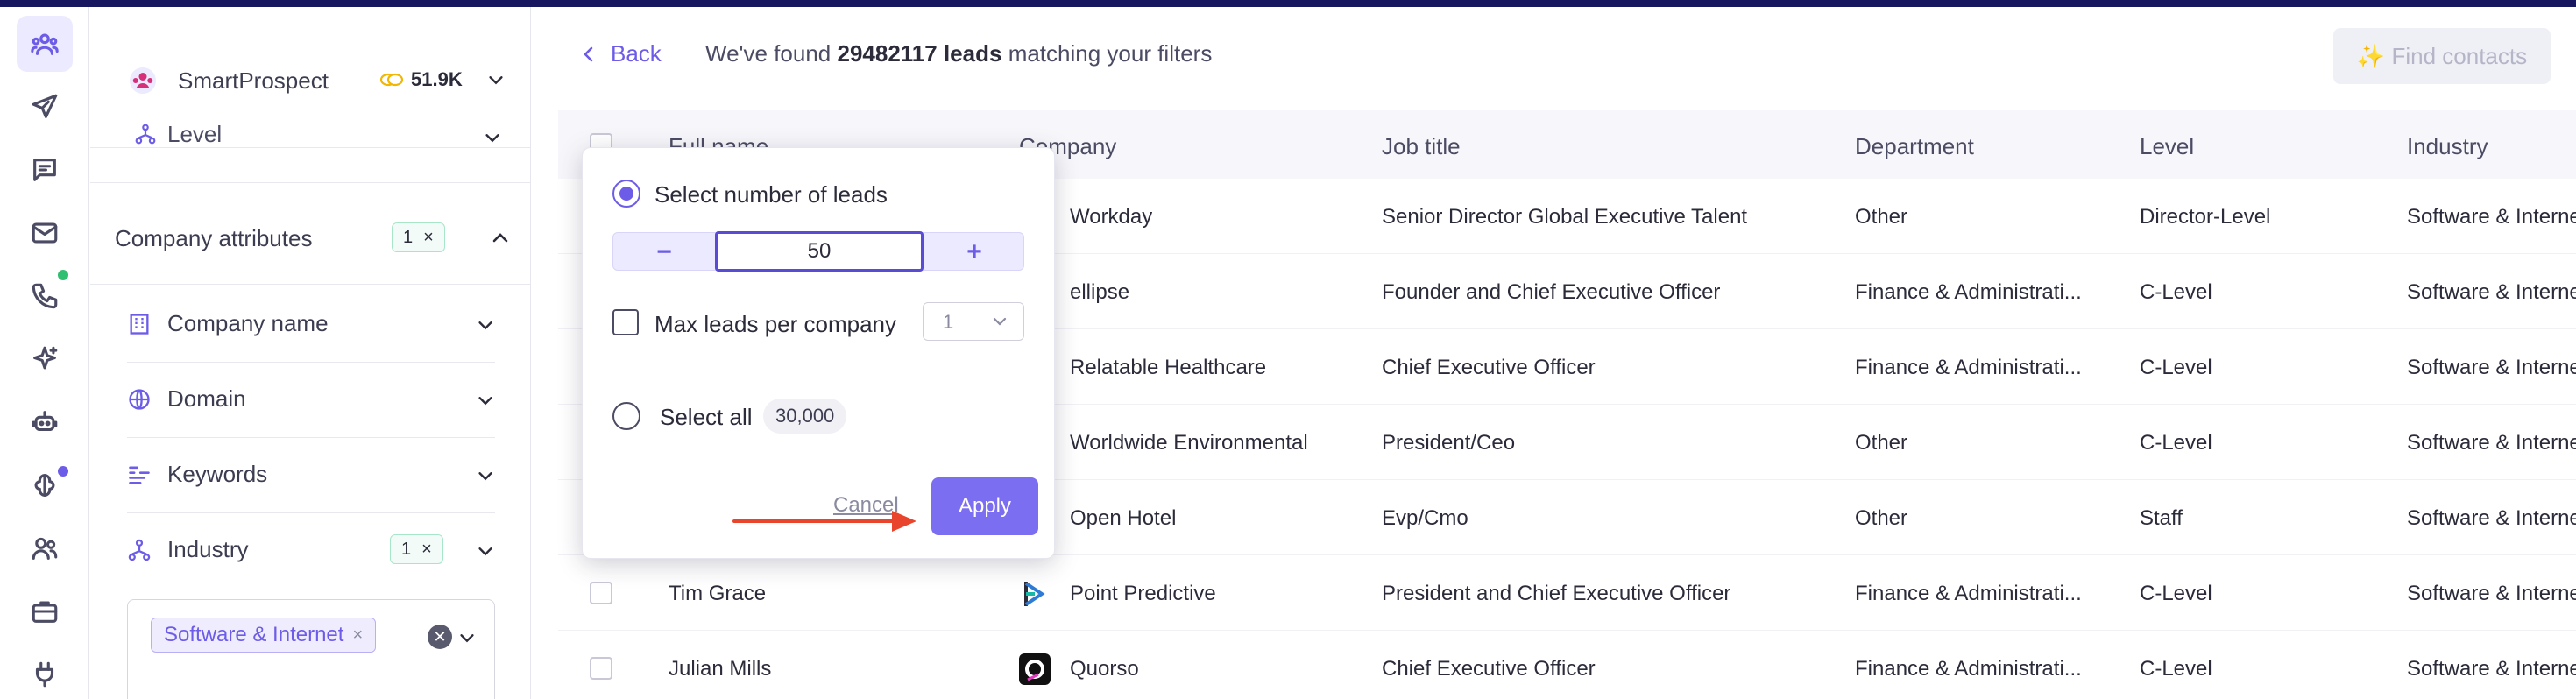 This screenshot has height=699, width=2576. I want to click on column-job-title: Job title, so click(1421, 146).